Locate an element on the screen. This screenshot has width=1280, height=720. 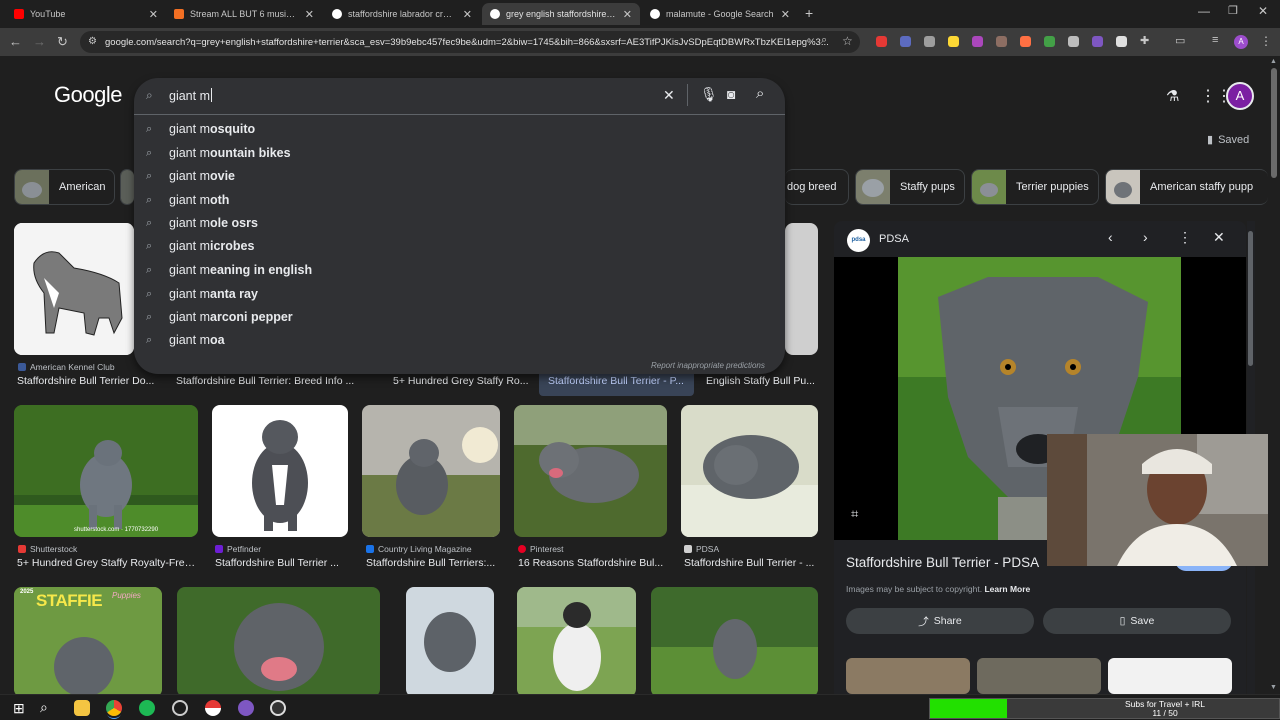
panel-title: Staffordshire Bull Terrier - PDSA is located at coordinates (942, 562).